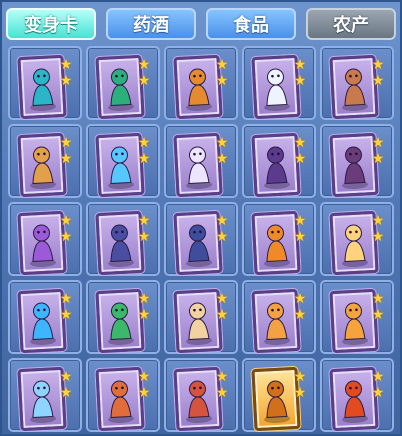 The width and height of the screenshot is (402, 436). What do you see at coordinates (251, 24) in the screenshot?
I see `tab-food: 食品` at bounding box center [251, 24].